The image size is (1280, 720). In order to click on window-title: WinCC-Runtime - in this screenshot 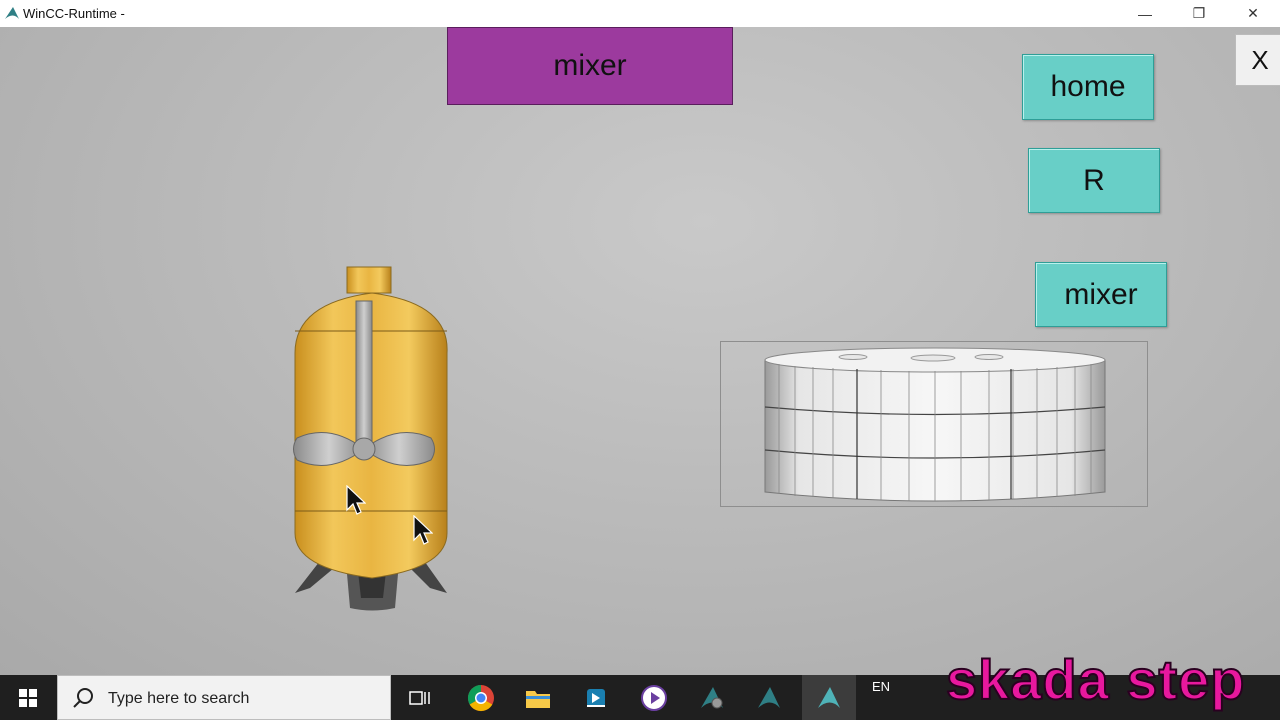, I will do `click(74, 13)`.